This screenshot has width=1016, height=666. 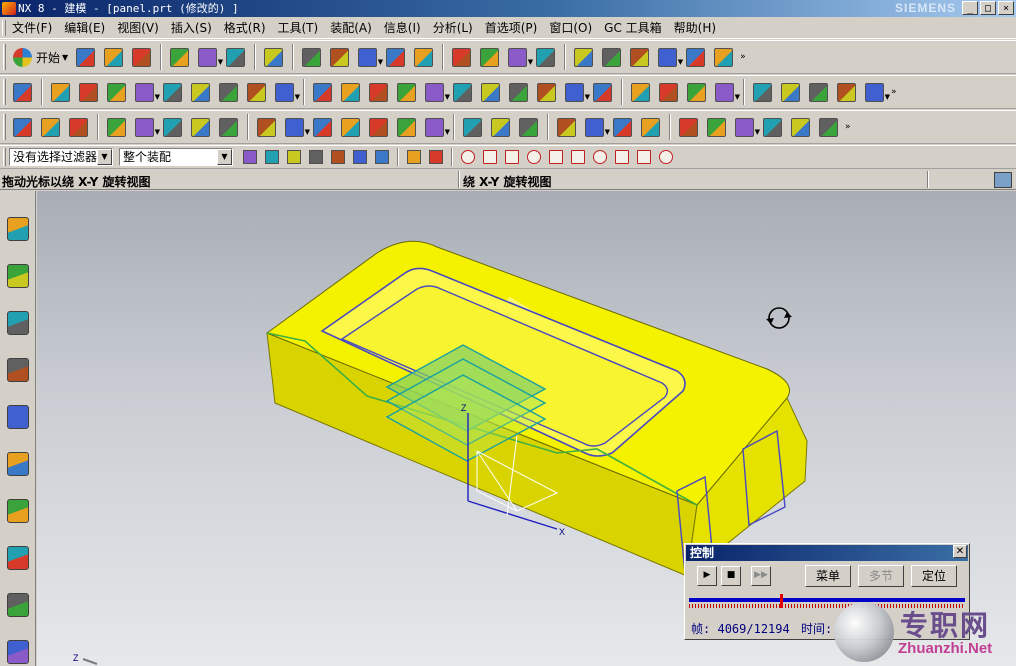 I want to click on open-folder-button, so click(x=113, y=57).